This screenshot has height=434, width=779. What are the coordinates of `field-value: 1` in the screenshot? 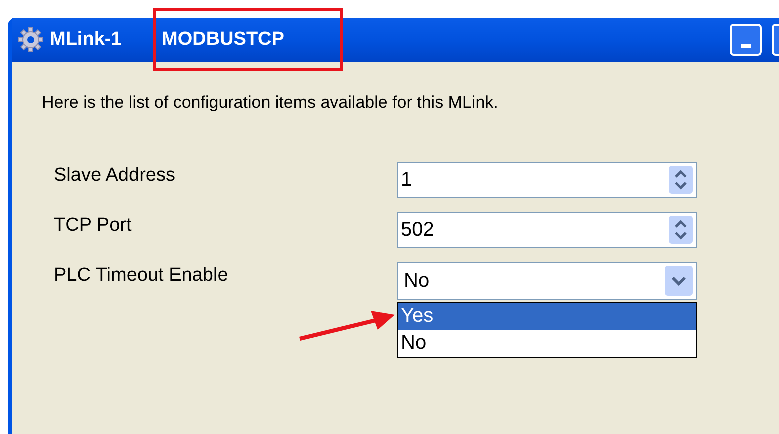 It's located at (407, 180).